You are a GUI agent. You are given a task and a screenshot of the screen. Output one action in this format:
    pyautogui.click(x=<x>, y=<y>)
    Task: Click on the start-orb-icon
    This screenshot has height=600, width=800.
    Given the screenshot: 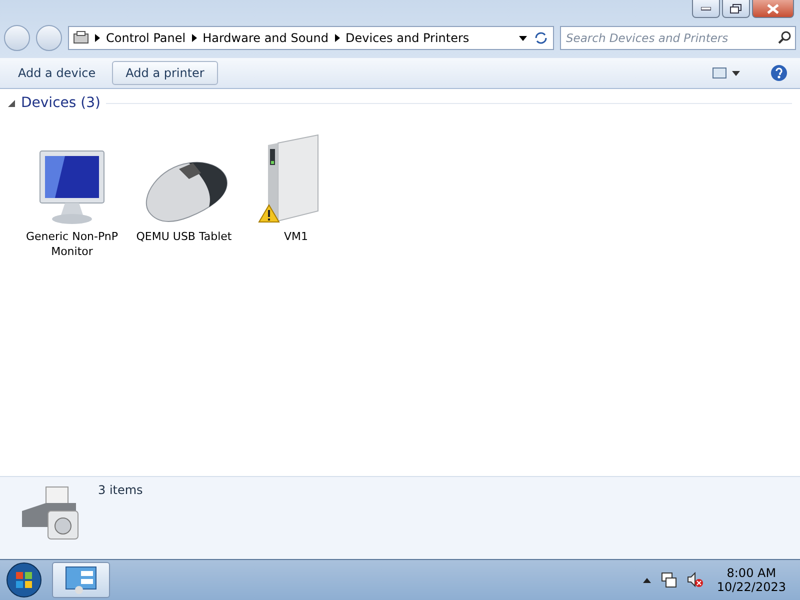 What is the action you would take?
    pyautogui.click(x=24, y=580)
    